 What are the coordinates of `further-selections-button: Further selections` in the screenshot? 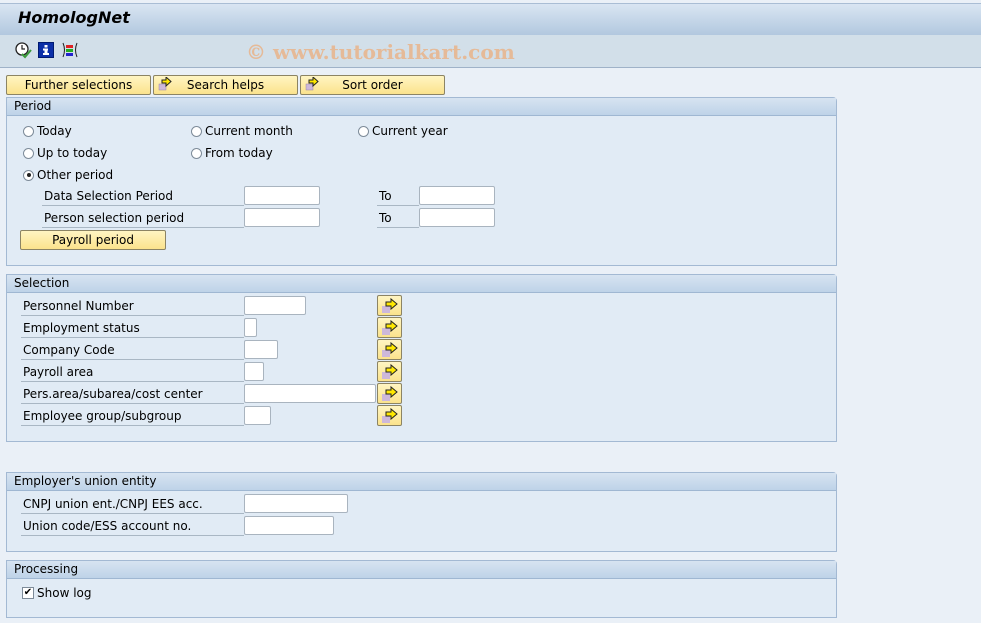 It's located at (78, 85).